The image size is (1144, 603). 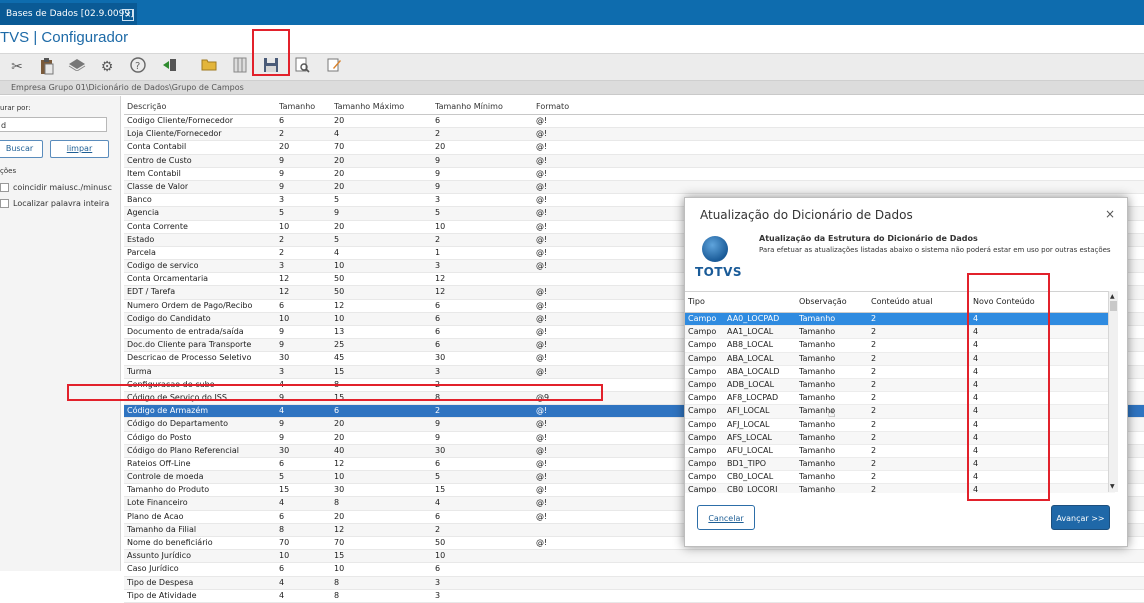 What do you see at coordinates (1113, 306) in the screenshot?
I see `scroll-thumb` at bounding box center [1113, 306].